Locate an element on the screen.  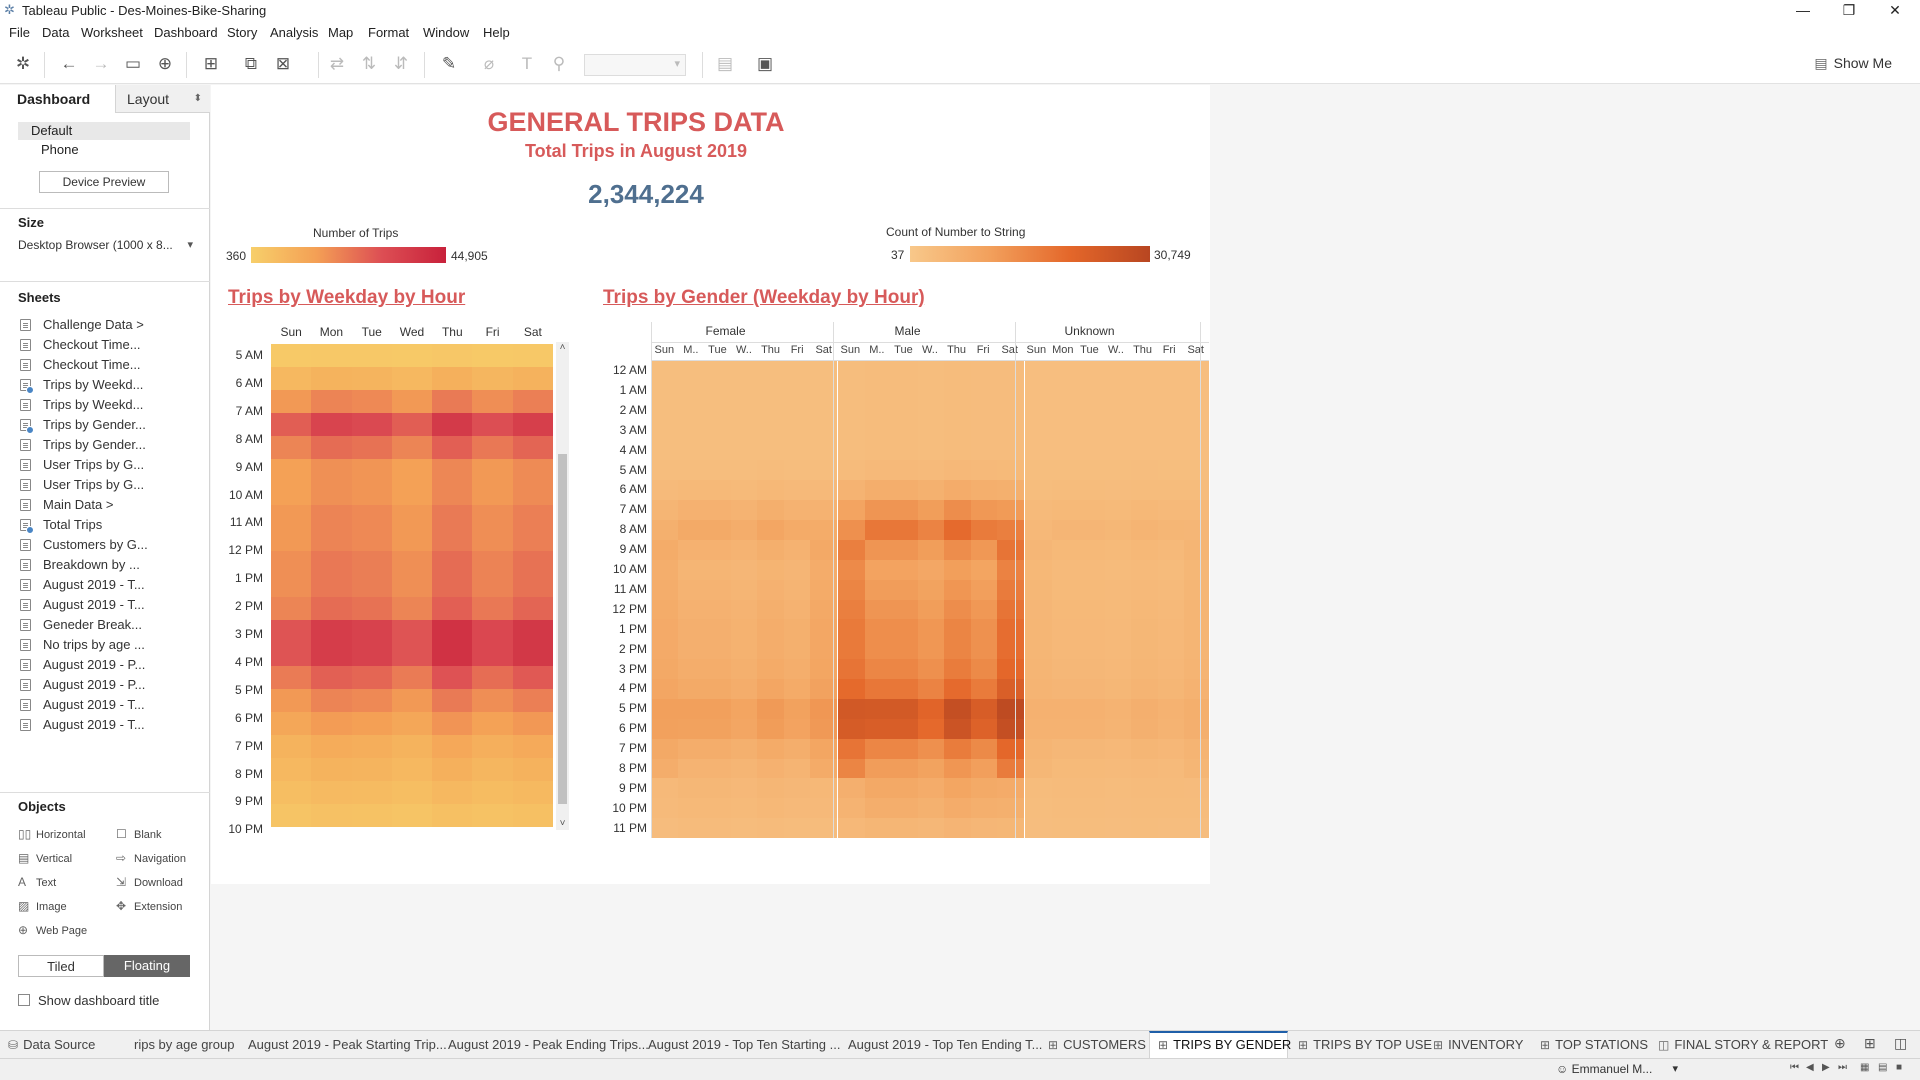
swap-icon: ⇄ is located at coordinates (337, 64).